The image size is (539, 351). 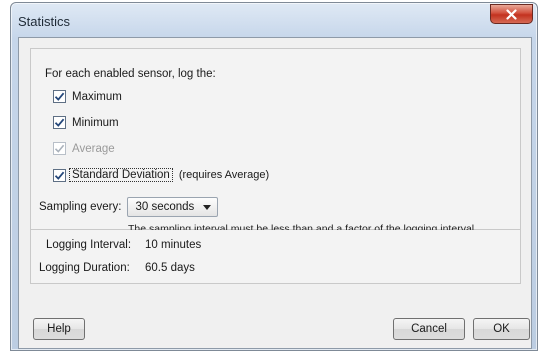 I want to click on close-button, so click(x=511, y=14).